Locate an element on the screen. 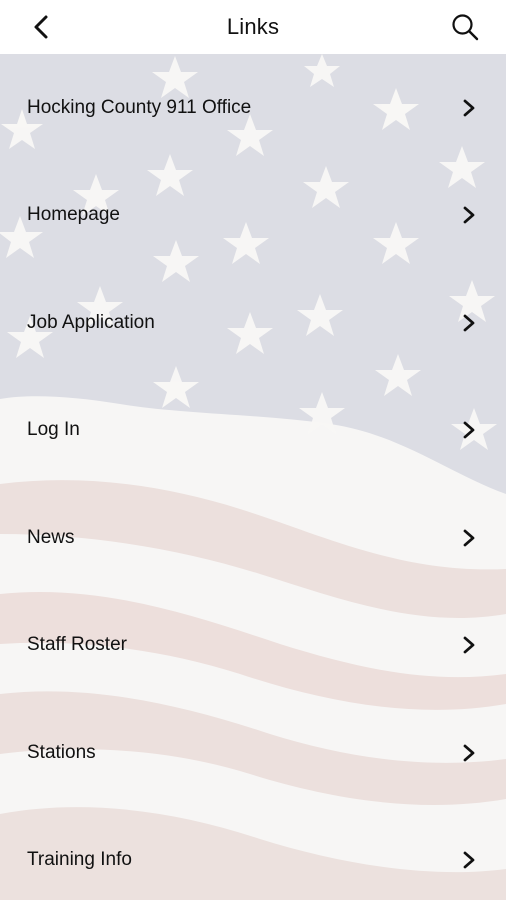  list-item-label: Job Application is located at coordinates (91, 323).